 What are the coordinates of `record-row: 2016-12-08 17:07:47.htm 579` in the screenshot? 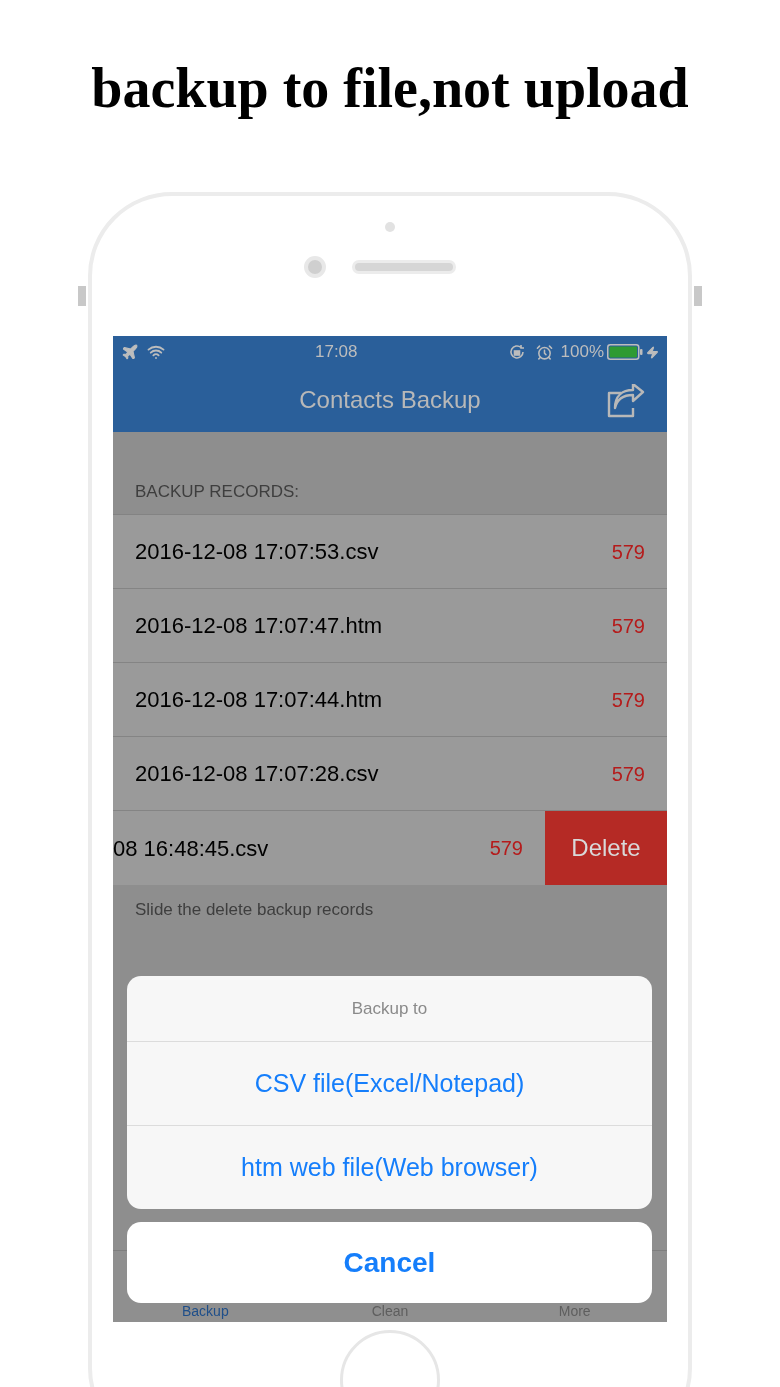 It's located at (390, 626).